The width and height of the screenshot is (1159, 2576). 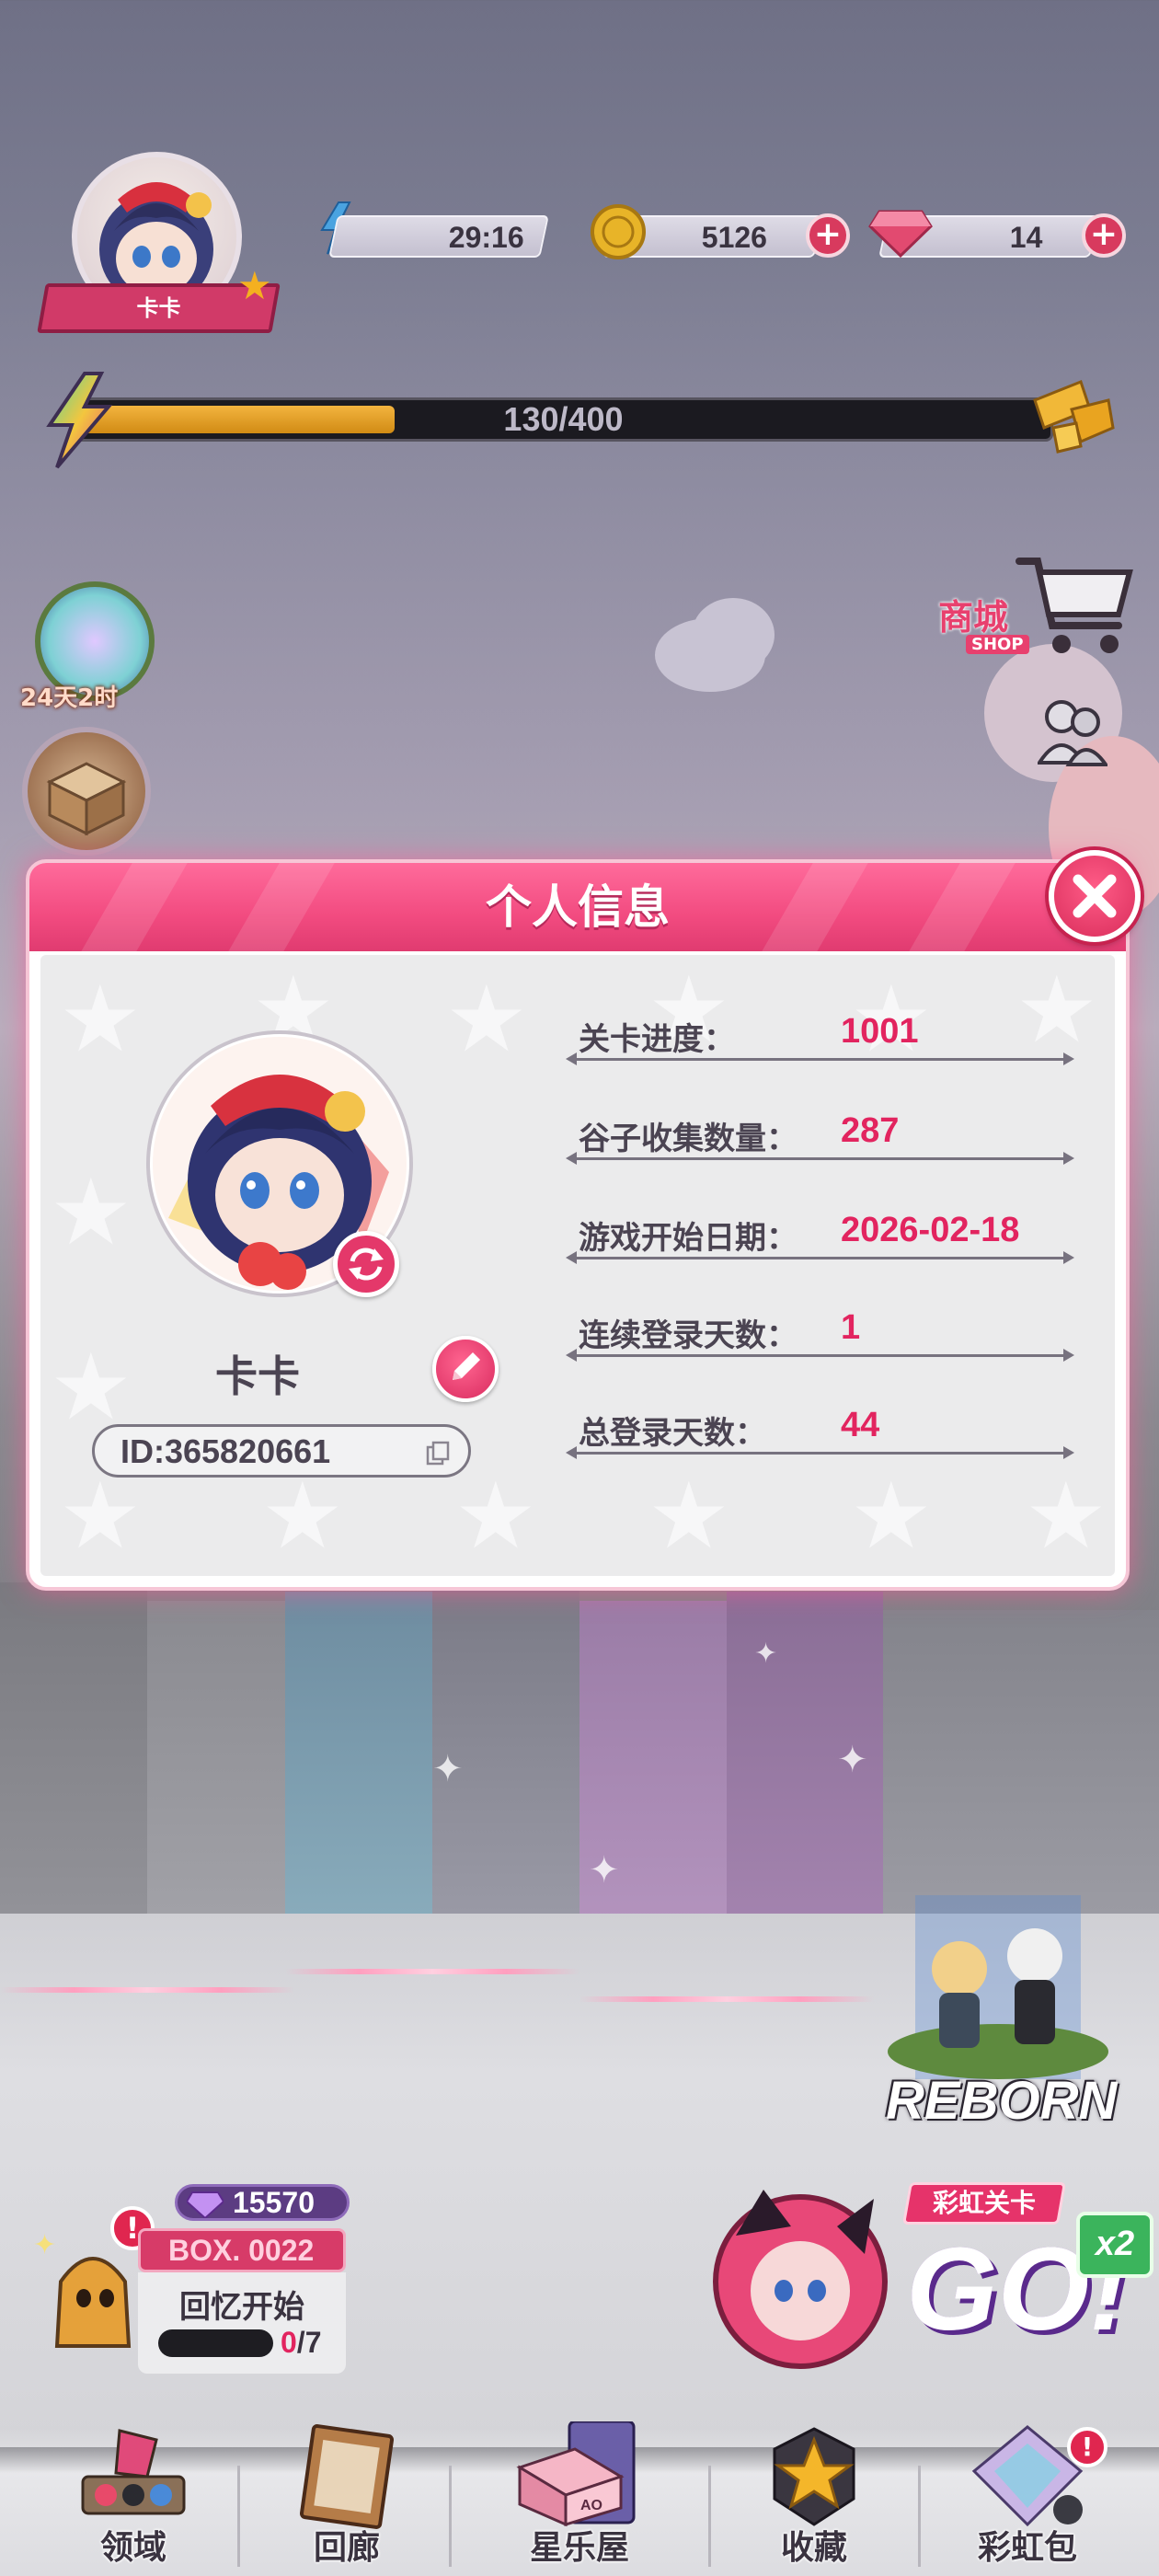 I want to click on modal-header: 个人信息, so click(x=577, y=907).